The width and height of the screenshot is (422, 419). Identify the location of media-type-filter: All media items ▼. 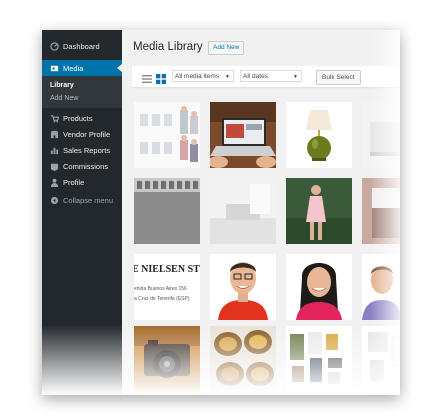
(203, 76).